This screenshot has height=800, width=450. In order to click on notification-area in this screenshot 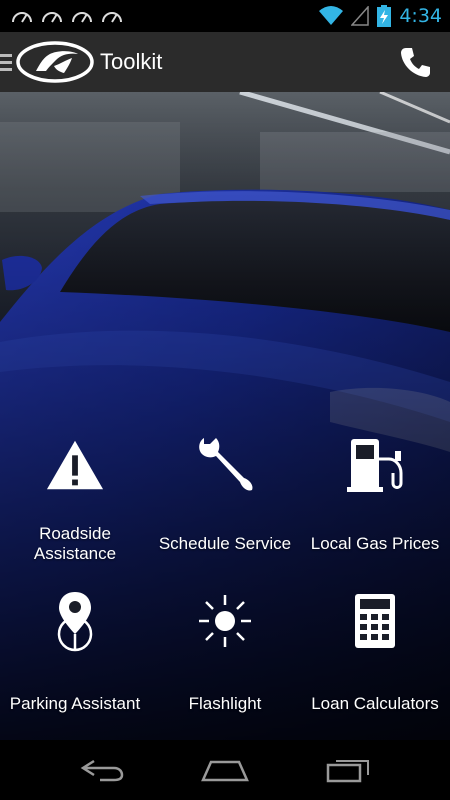, I will do `click(67, 16)`.